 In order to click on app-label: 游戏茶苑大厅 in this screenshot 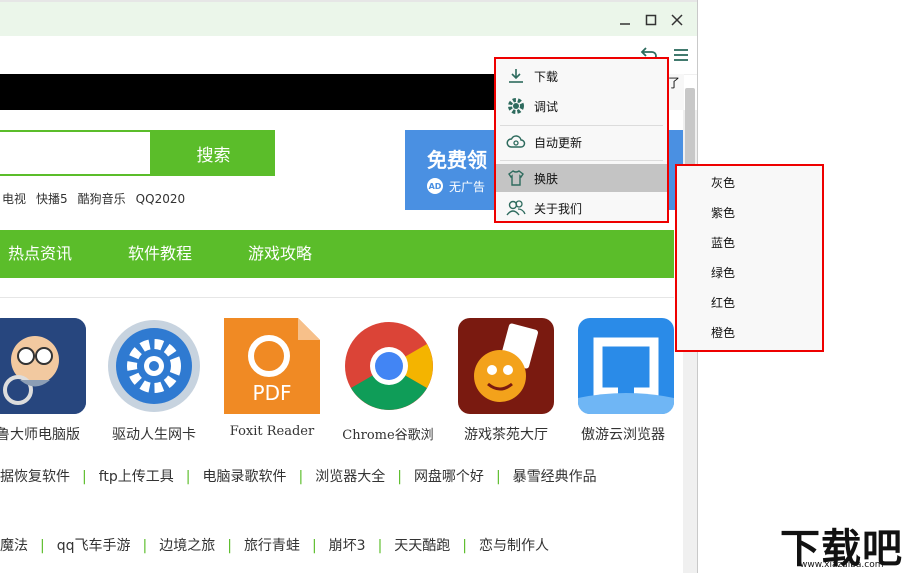, I will do `click(506, 434)`.